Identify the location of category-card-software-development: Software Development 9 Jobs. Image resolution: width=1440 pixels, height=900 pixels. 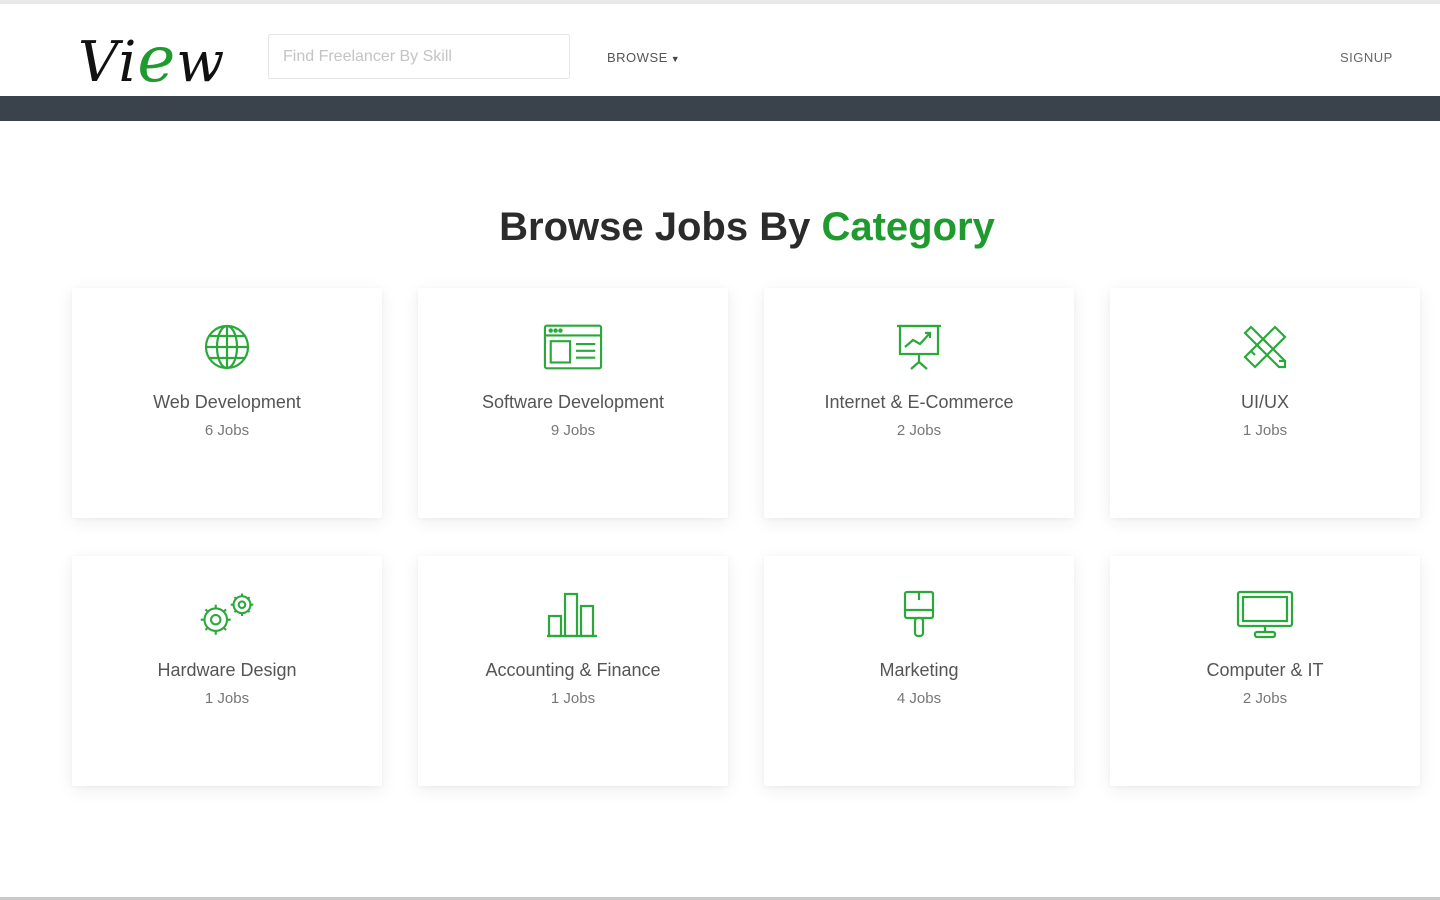
(573, 403).